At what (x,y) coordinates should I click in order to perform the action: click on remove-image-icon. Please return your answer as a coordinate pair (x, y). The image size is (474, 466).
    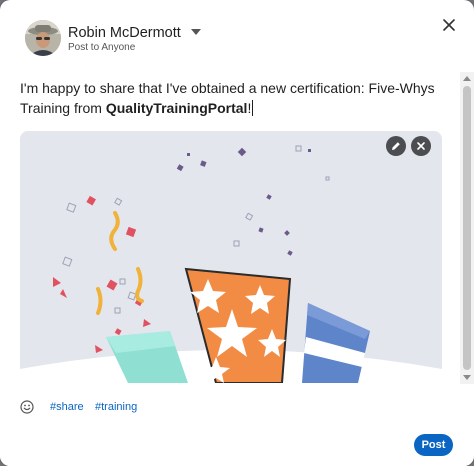
    Looking at the image, I should click on (421, 146).